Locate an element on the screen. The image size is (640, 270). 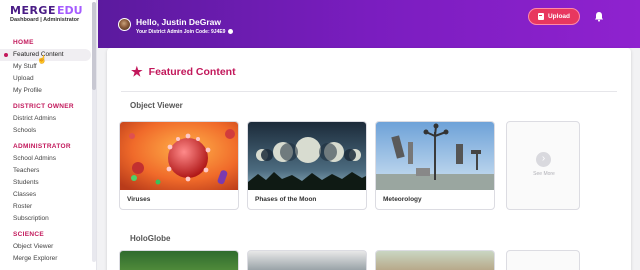
user-avatar is located at coordinates (124, 24).